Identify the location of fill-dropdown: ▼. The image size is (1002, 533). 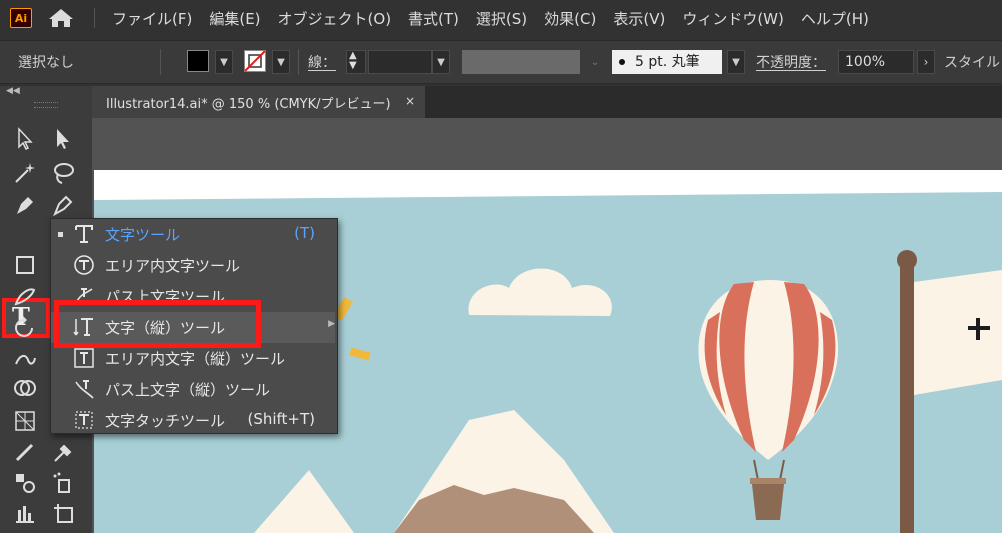
(224, 62).